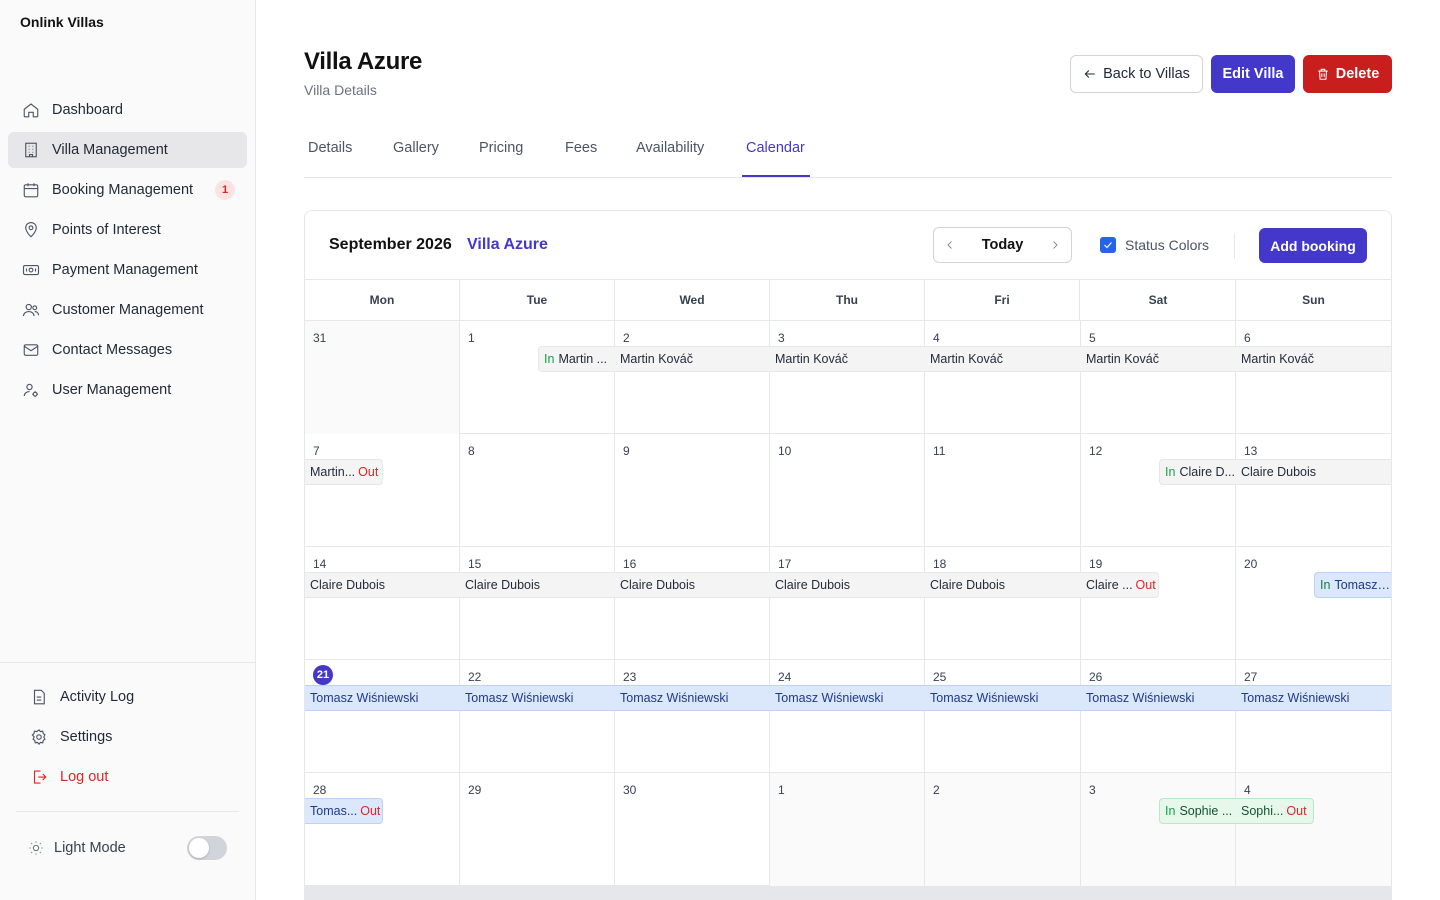 The image size is (1440, 900). I want to click on day-cell: 21, so click(382, 716).